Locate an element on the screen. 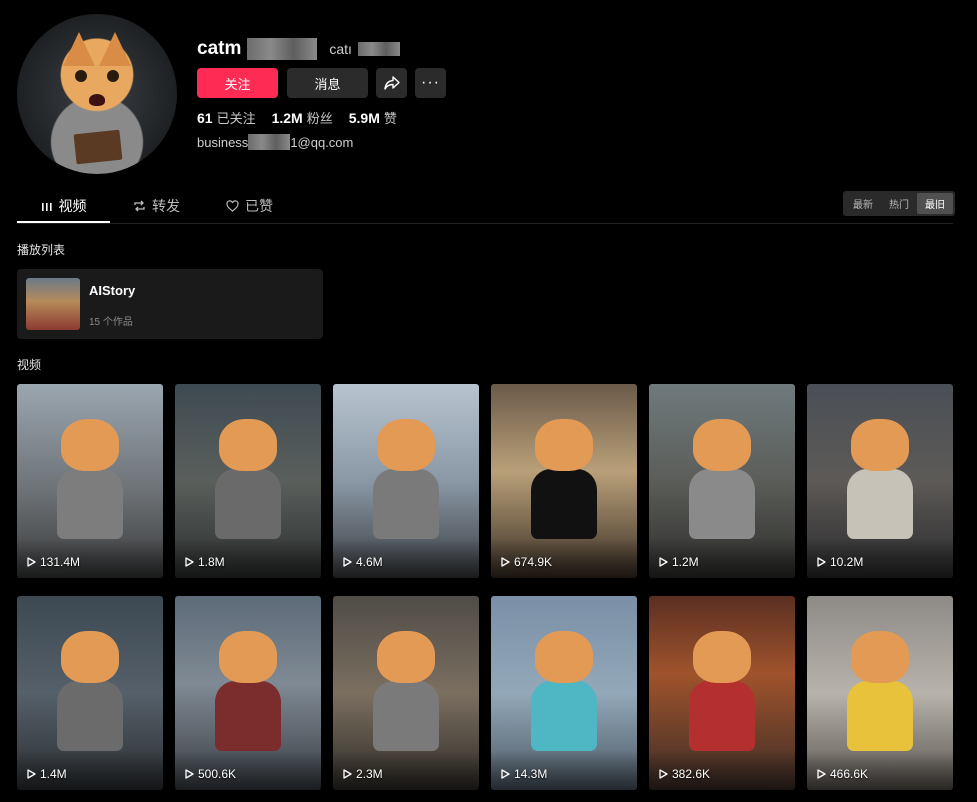 Image resolution: width=977 pixels, height=802 pixels. video-views: 500.6K is located at coordinates (210, 774).